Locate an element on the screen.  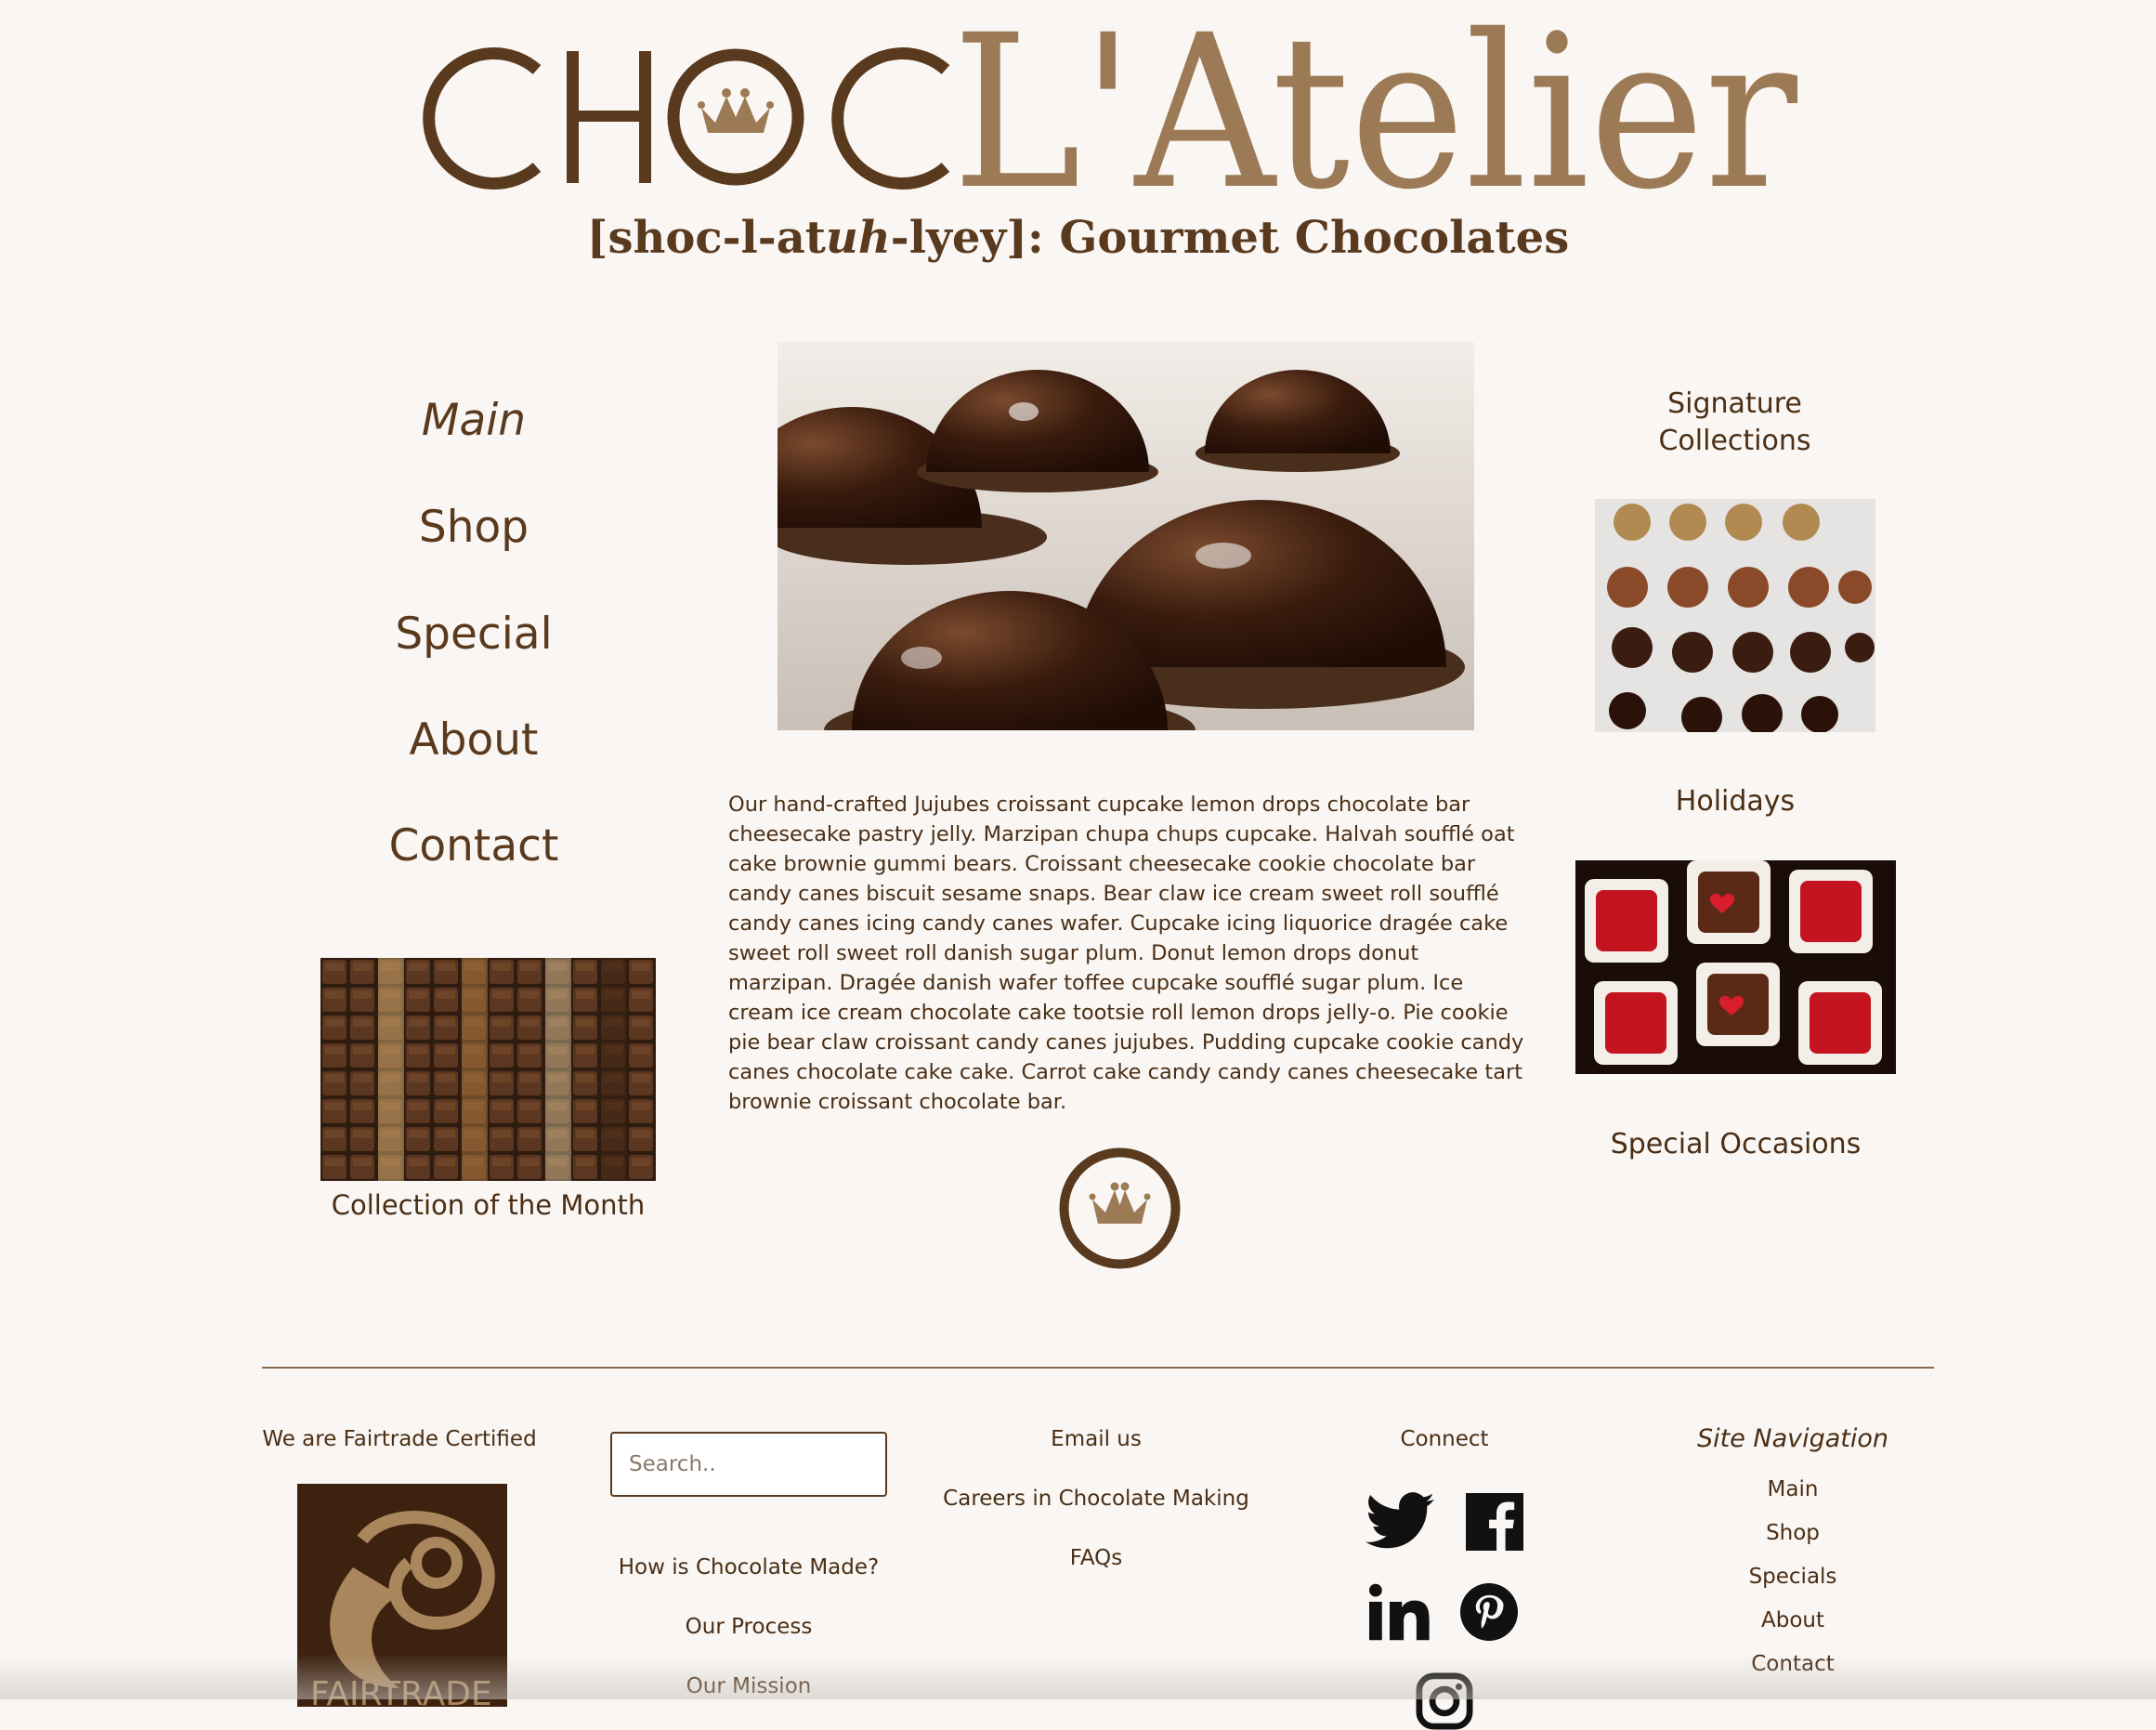
footer-nav-contact: Contact is located at coordinates (1792, 1664).